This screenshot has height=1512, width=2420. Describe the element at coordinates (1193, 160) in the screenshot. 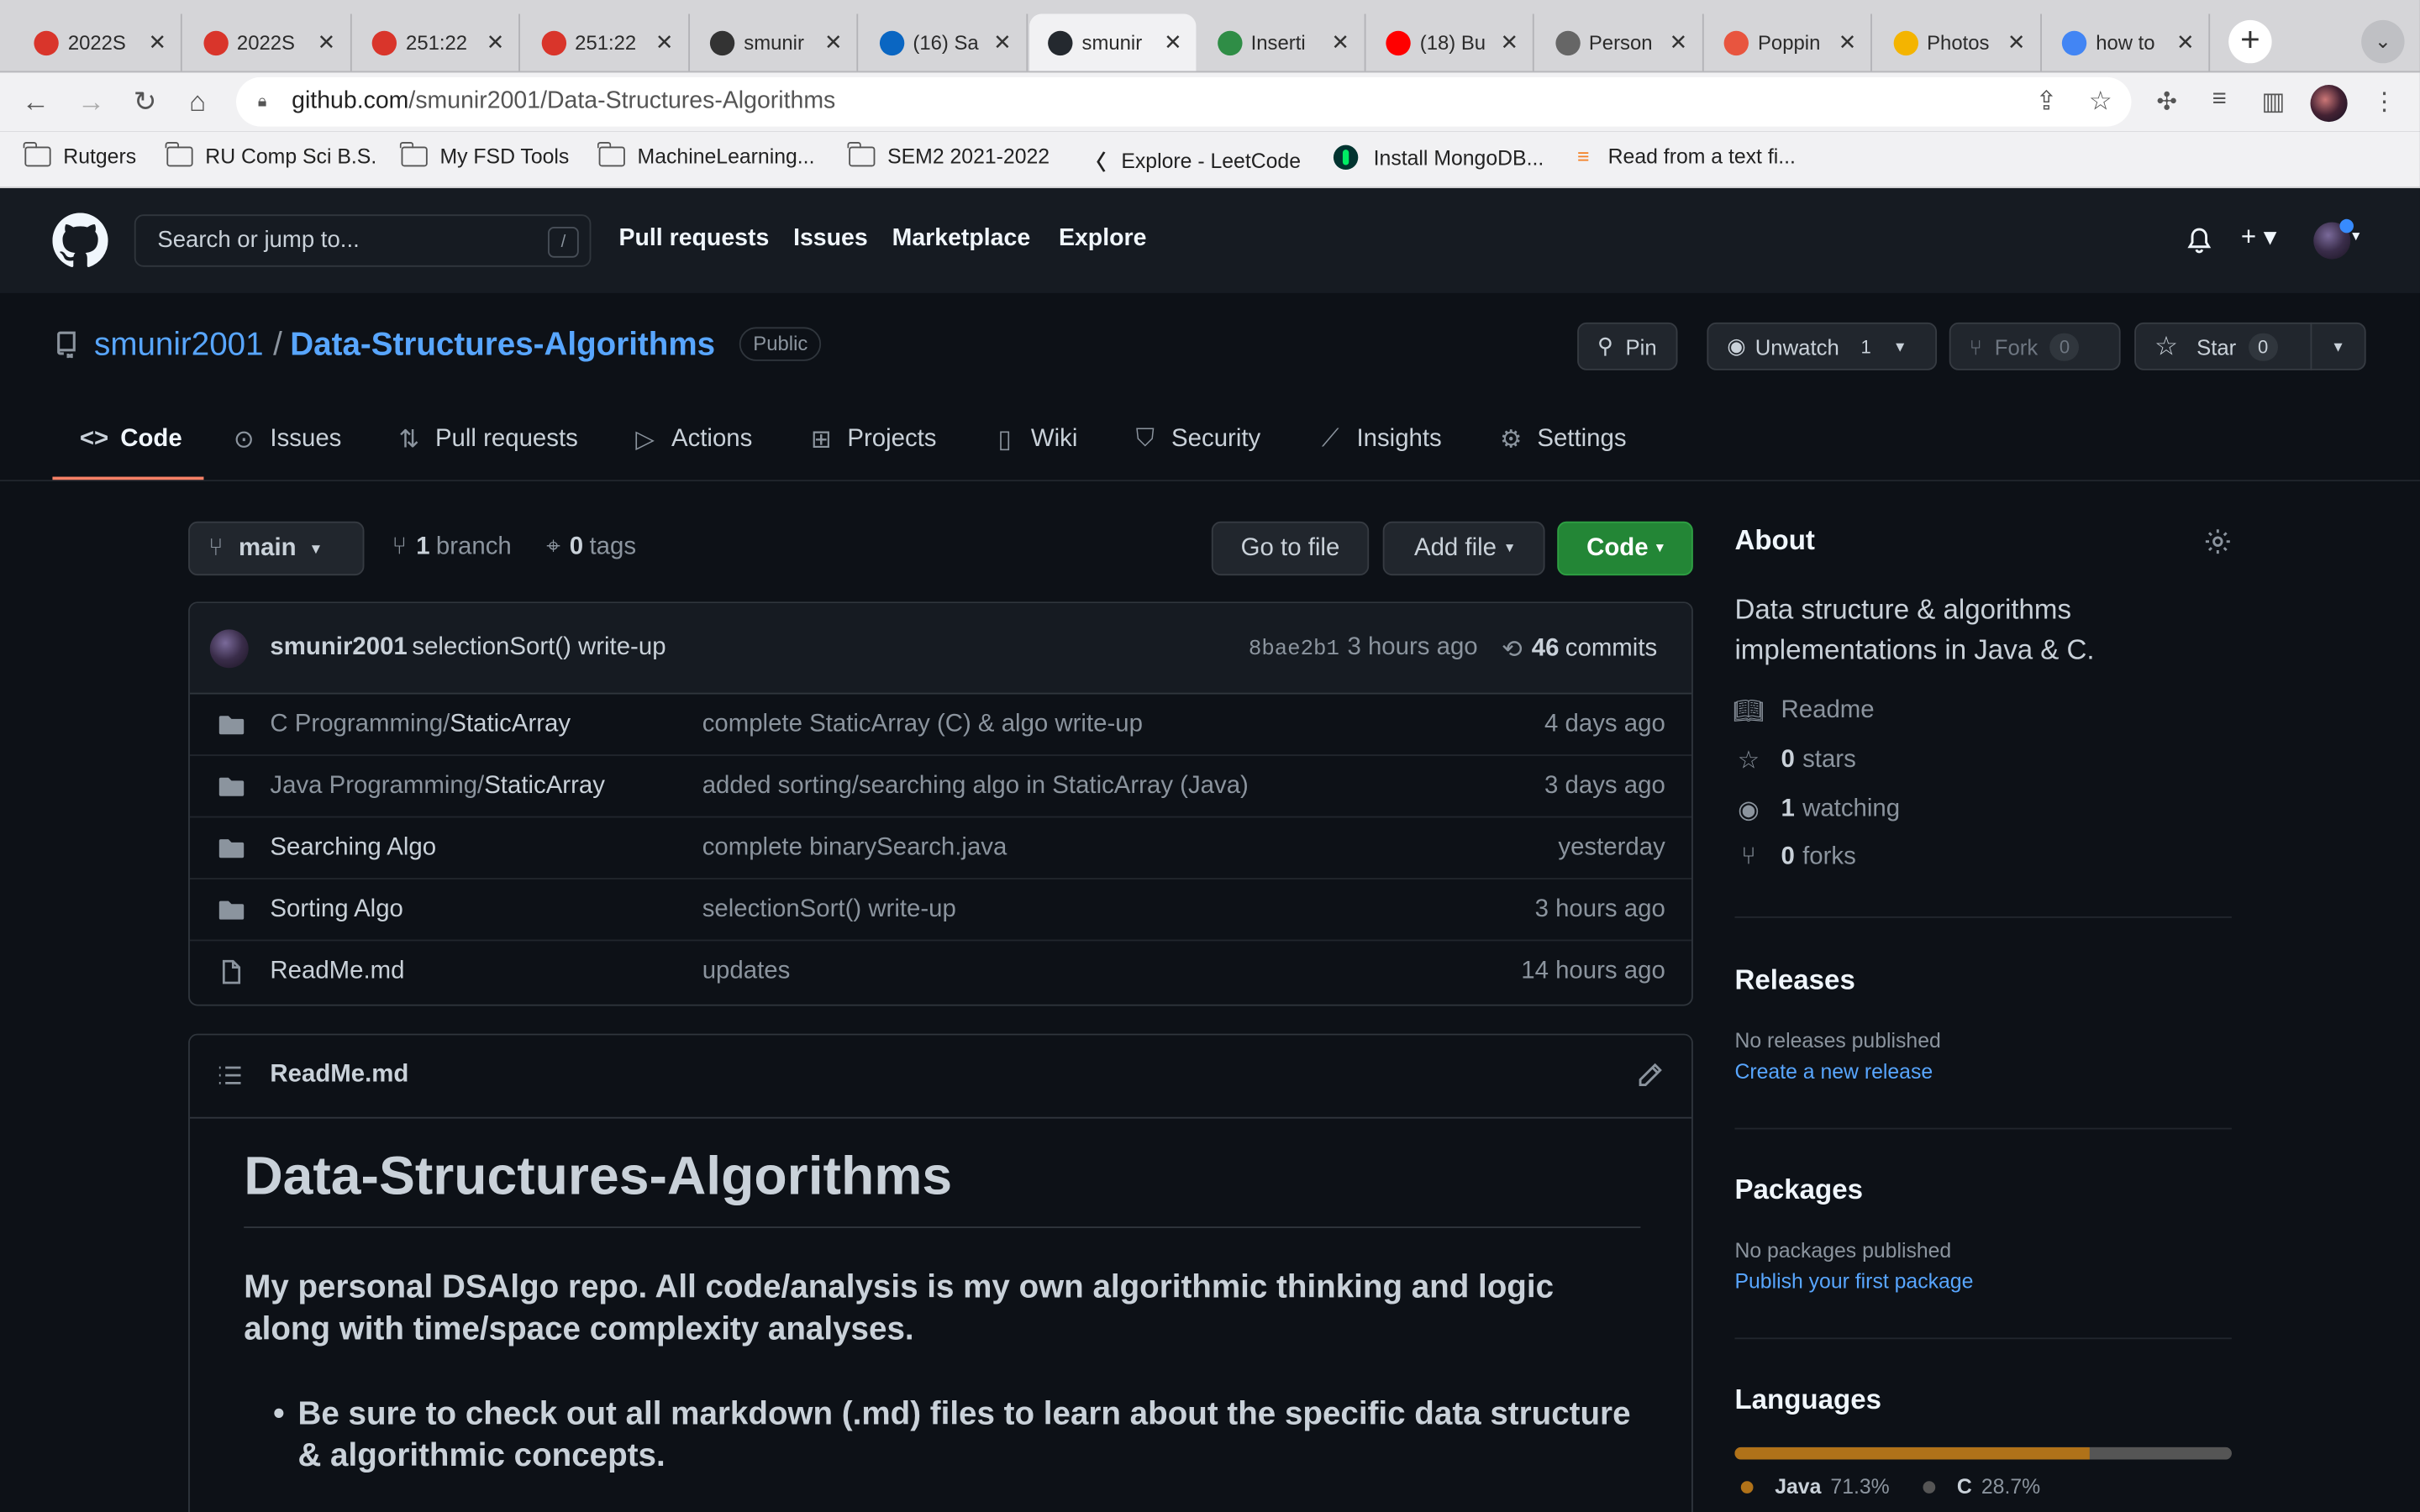

I see `bookmark-item: 〈 Explore - LeetCode` at that location.